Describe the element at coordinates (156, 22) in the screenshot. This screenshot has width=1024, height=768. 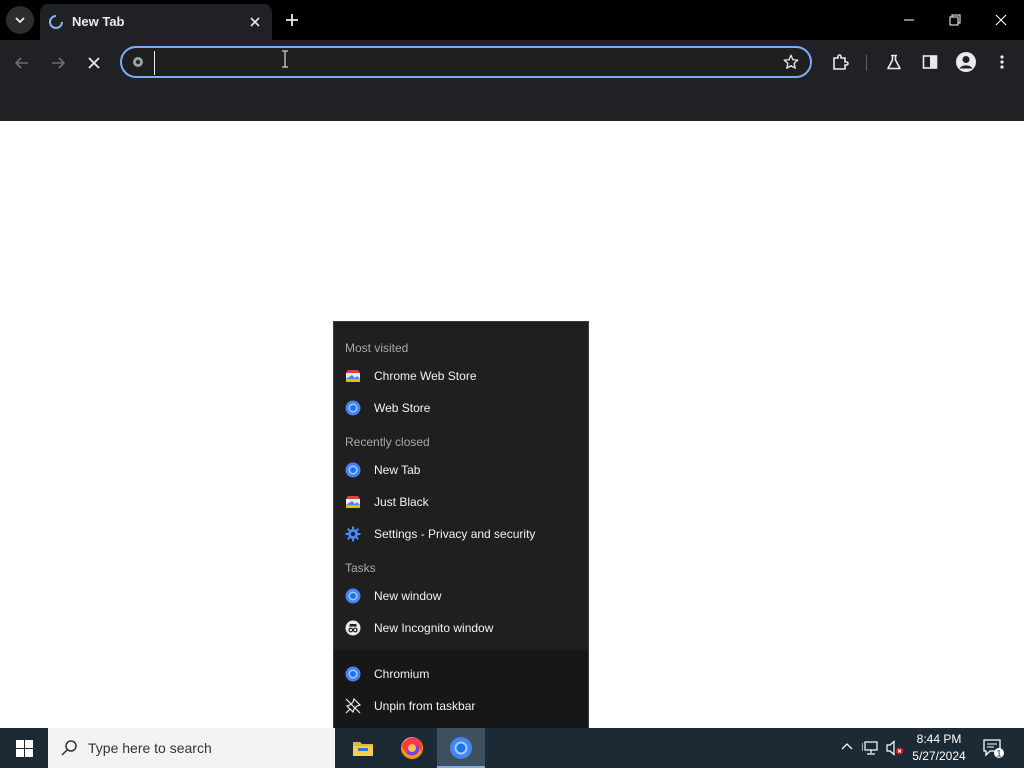
I see `tab-new-tab: New Tab` at that location.